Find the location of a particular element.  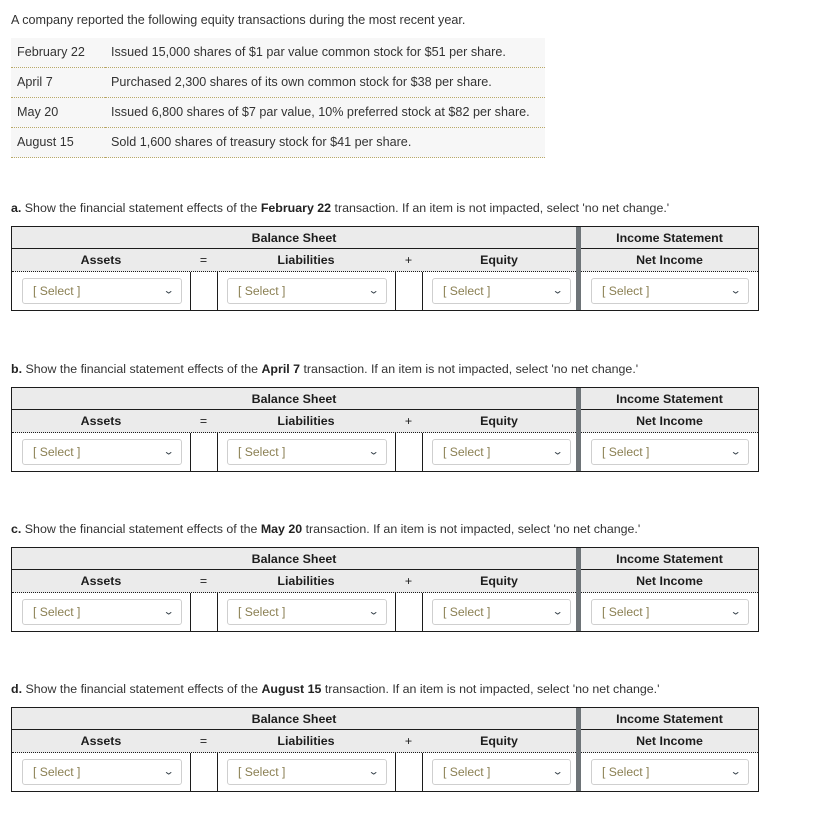

equity-select-wrap-b: [ Select ] ⌄ is located at coordinates (501, 452).